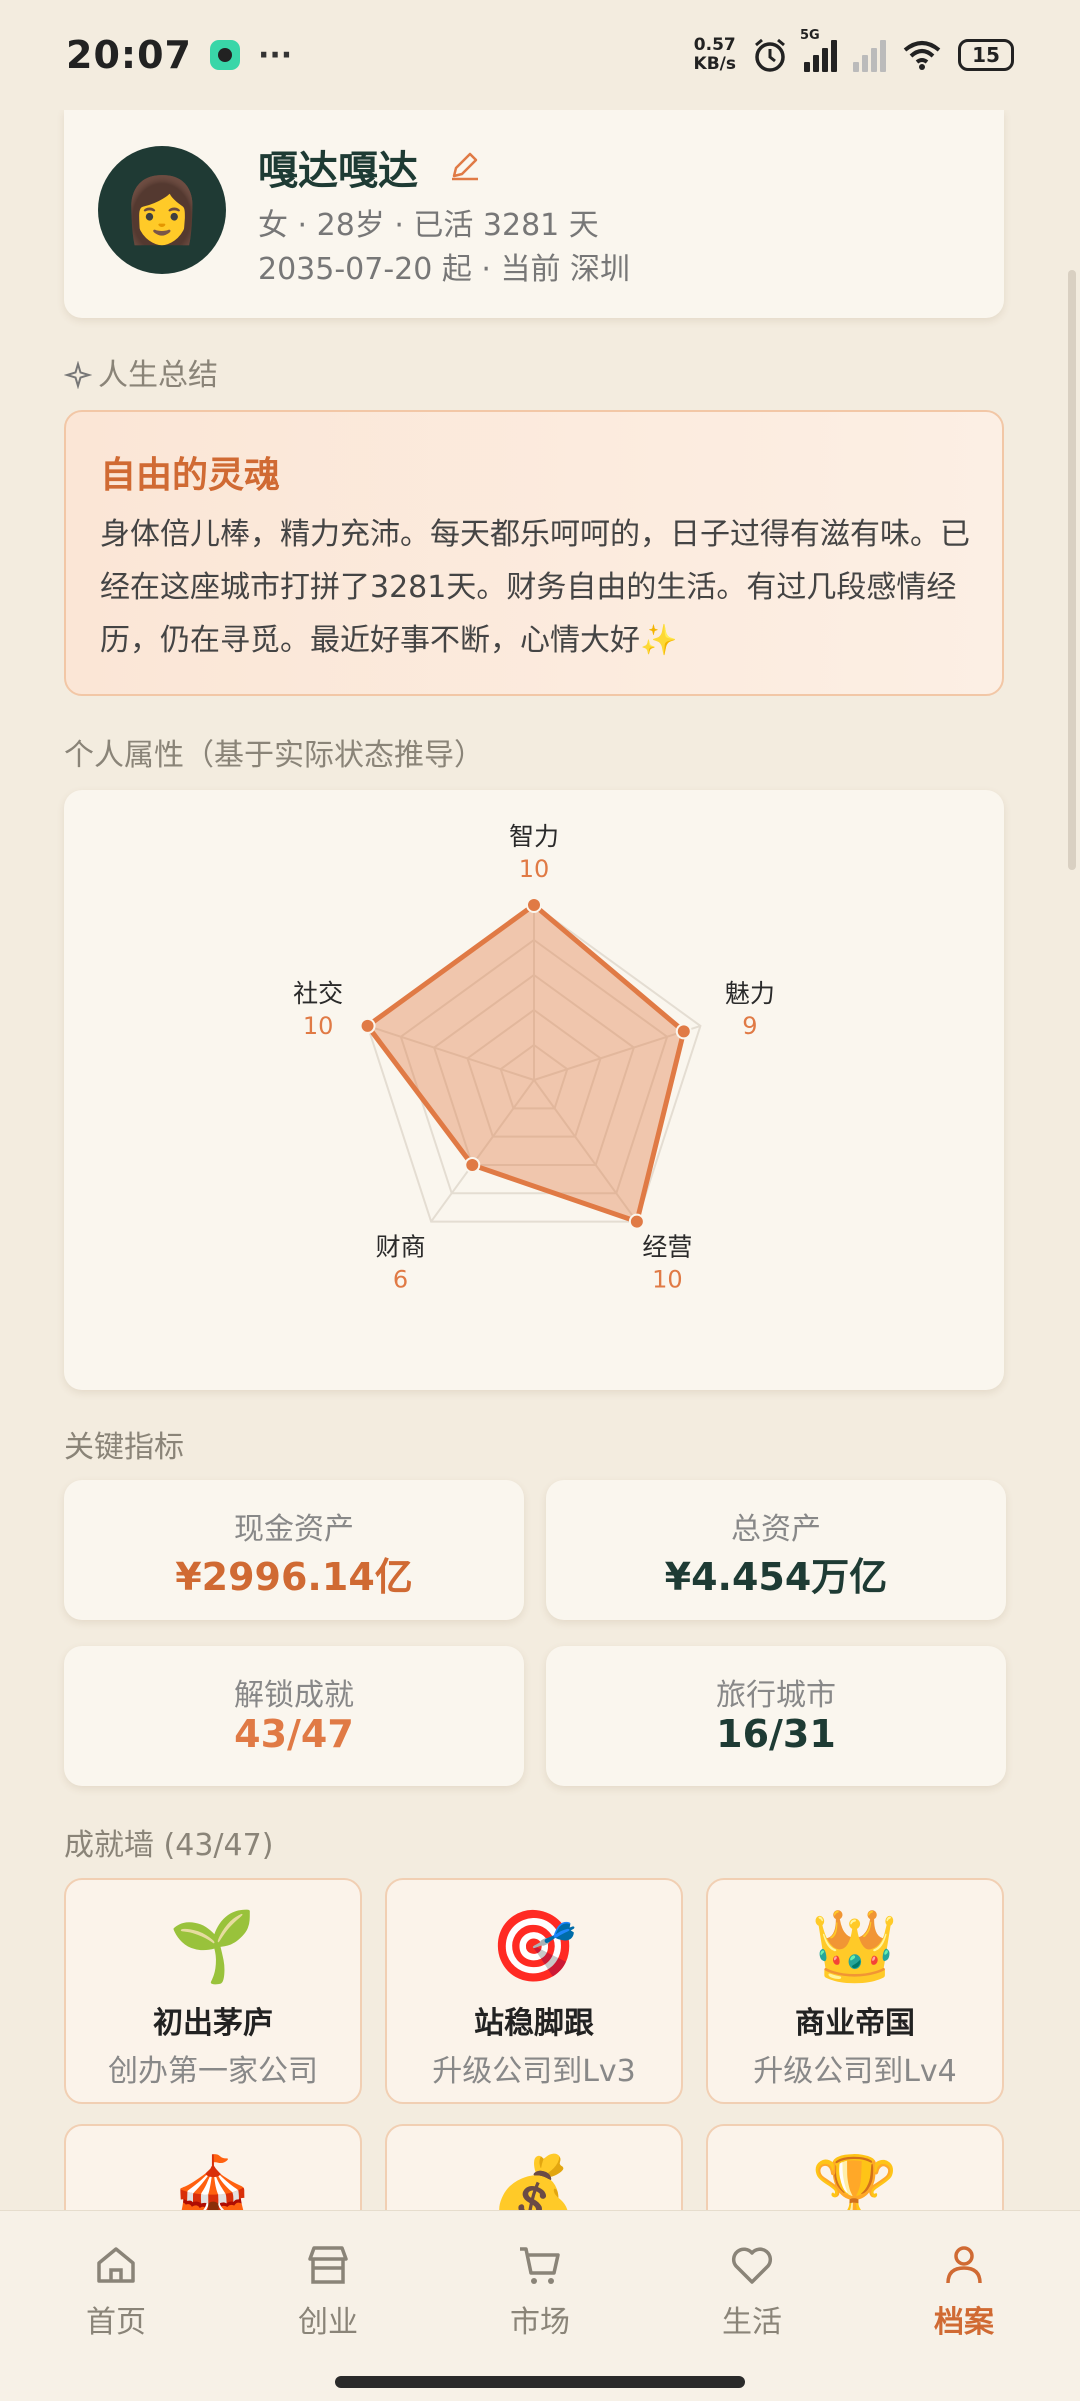  I want to click on nav-life: 生活, so click(752, 2291).